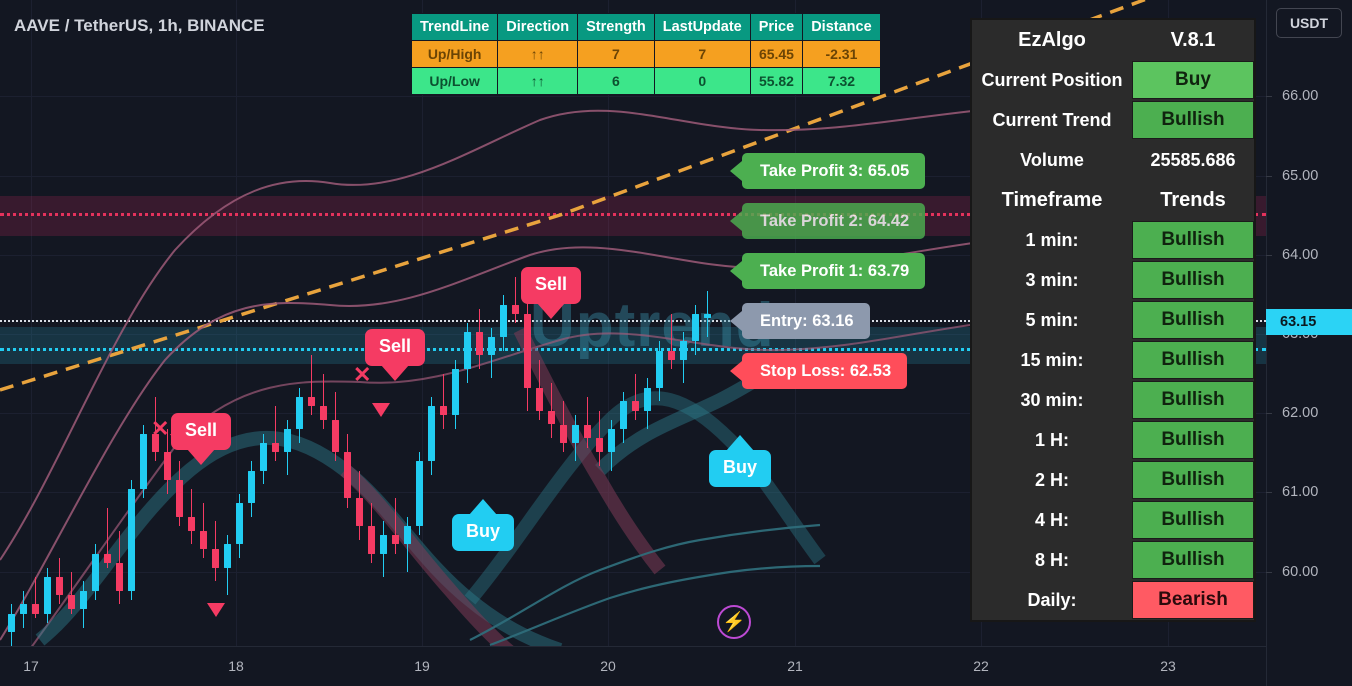  What do you see at coordinates (454, 81) in the screenshot?
I see `trendline-cell: Up/Low` at bounding box center [454, 81].